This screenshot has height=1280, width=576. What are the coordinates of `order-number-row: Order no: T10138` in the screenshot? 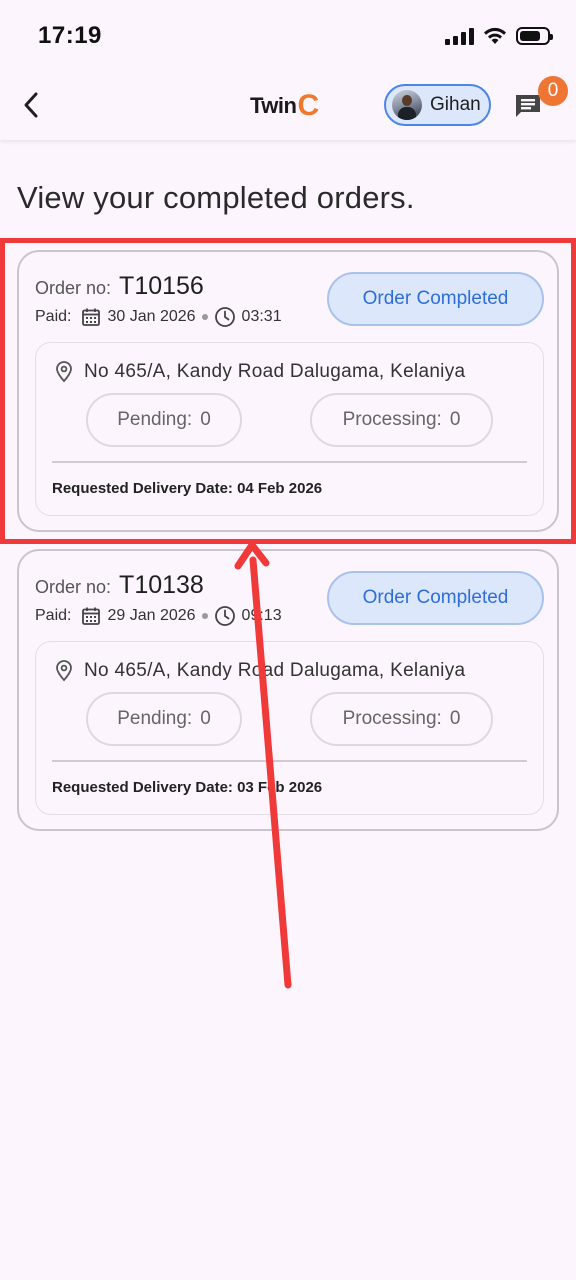 It's located at (119, 585).